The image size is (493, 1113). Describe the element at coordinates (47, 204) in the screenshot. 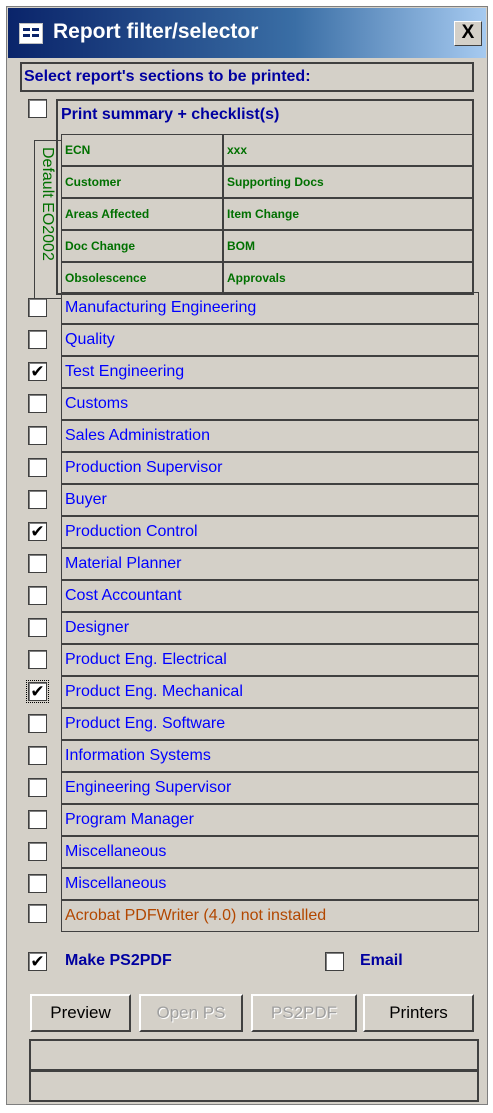

I see `default-eo-label: Default EO2002` at that location.